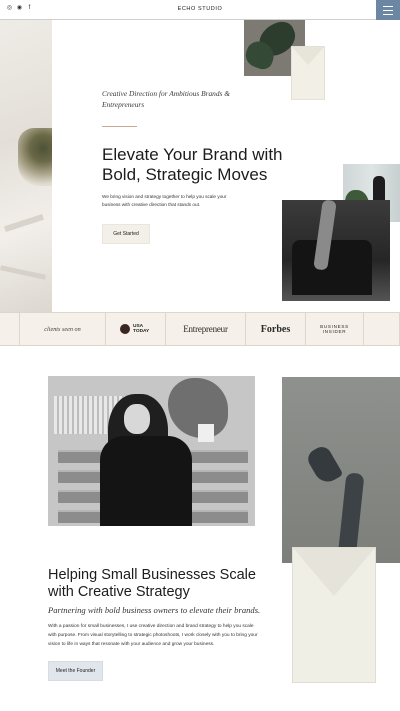 This screenshot has width=400, height=711. Describe the element at coordinates (146, 481) in the screenshot. I see `body-shape` at that location.